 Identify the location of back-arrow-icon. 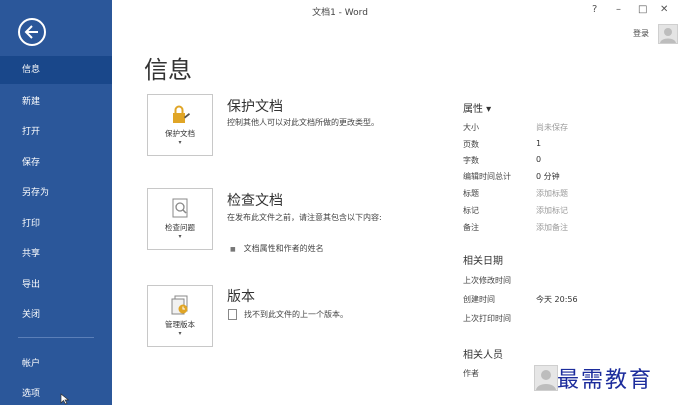
(31, 32).